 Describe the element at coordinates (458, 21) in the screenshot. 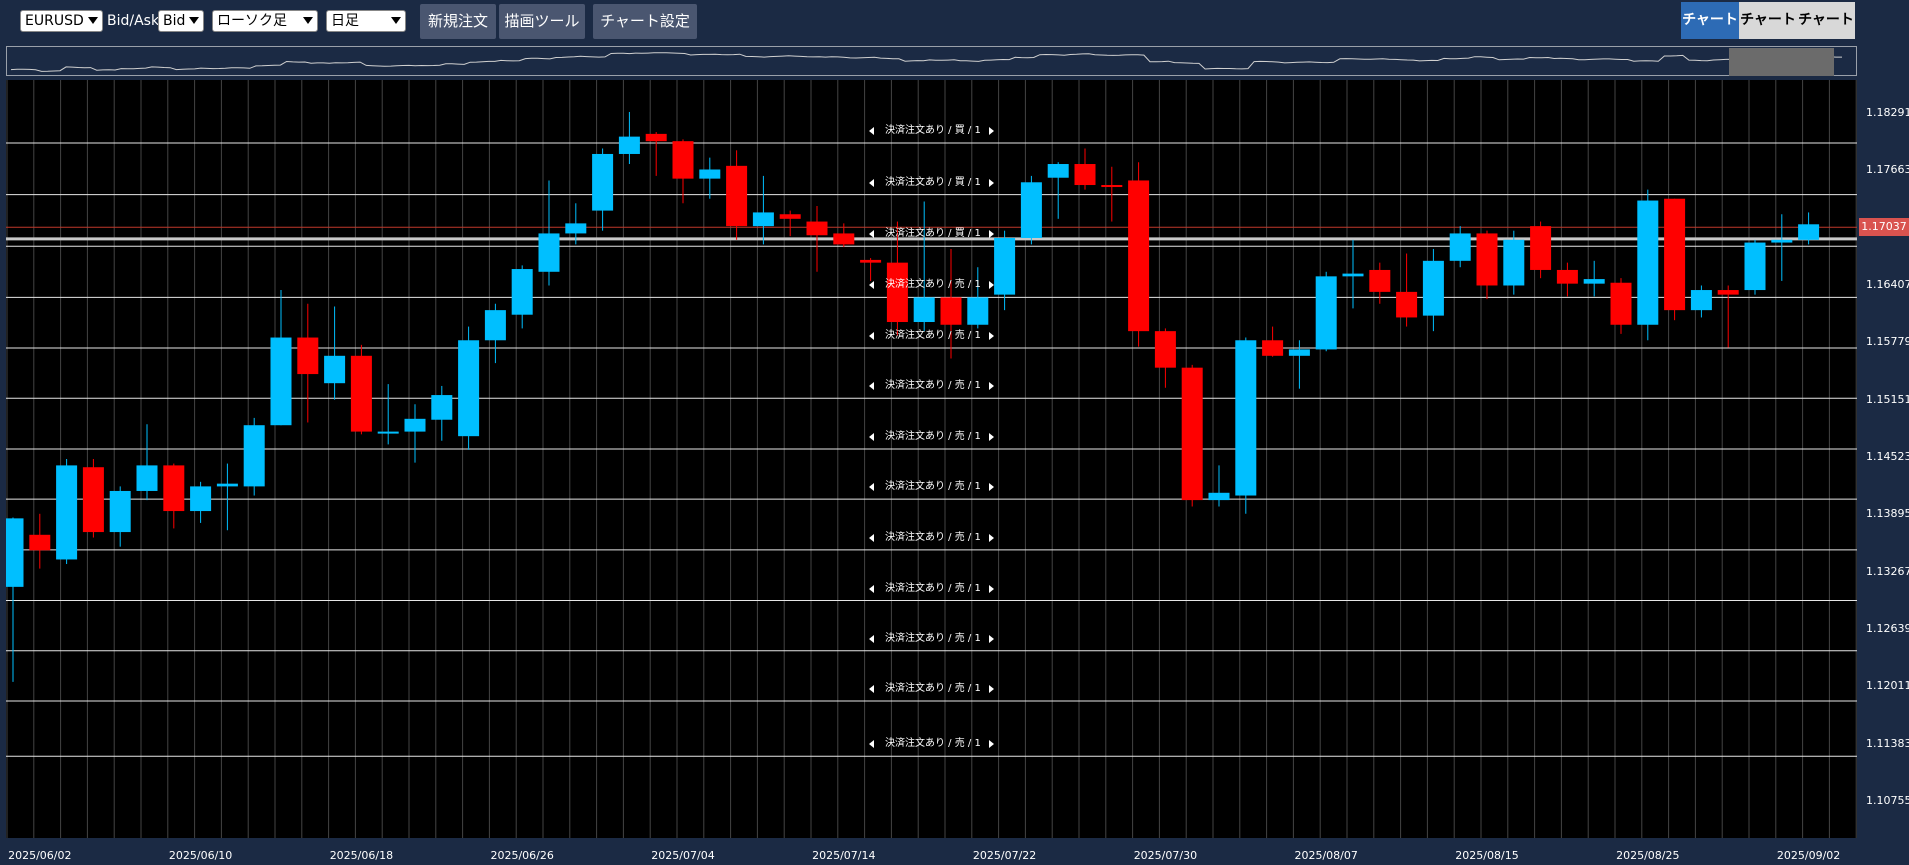

I see `new-order-button: 新規注文` at that location.